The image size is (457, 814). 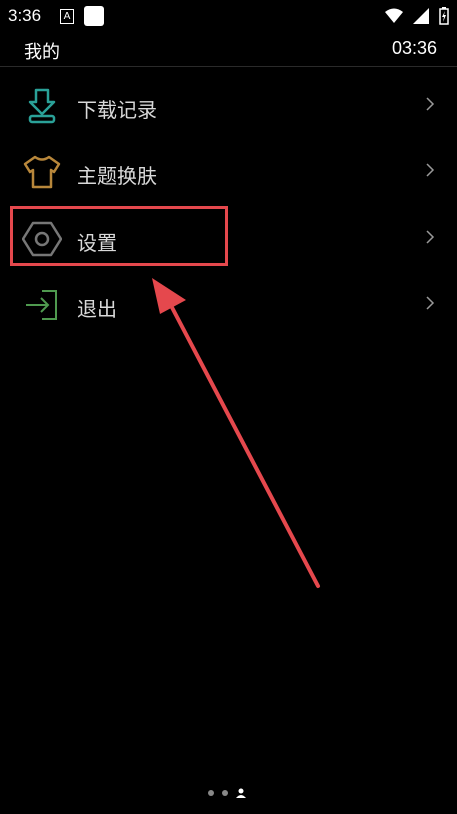 I want to click on battery-icon, so click(x=444, y=16).